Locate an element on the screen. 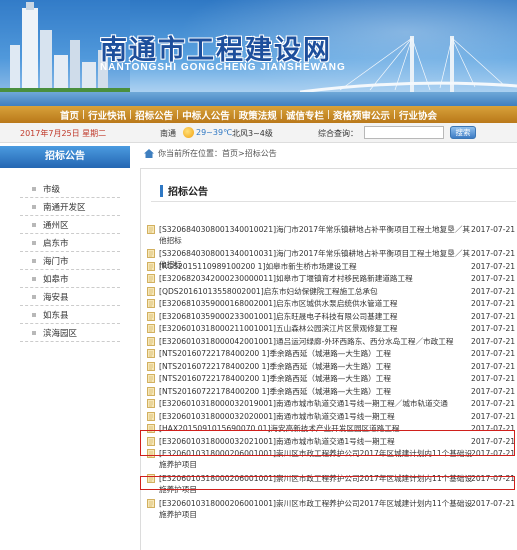 This screenshot has width=517, height=550. nav-item-credit: 诚信专栏 is located at coordinates (305, 115).